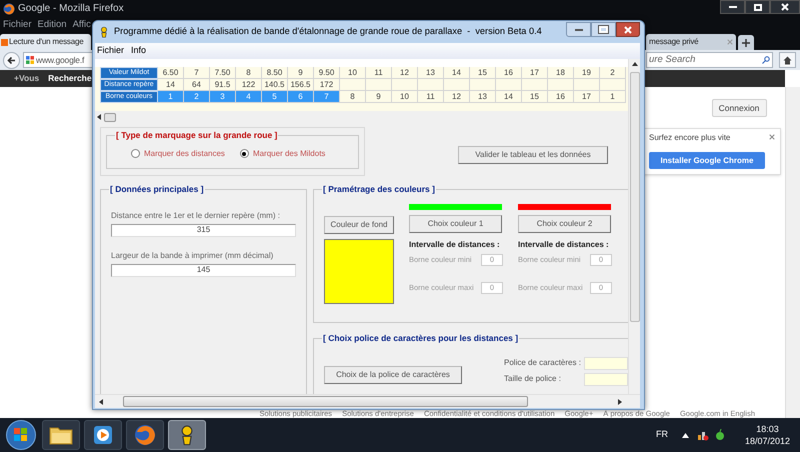  Describe the element at coordinates (533, 155) in the screenshot. I see `push-button: Valider le tableau et les données` at that location.